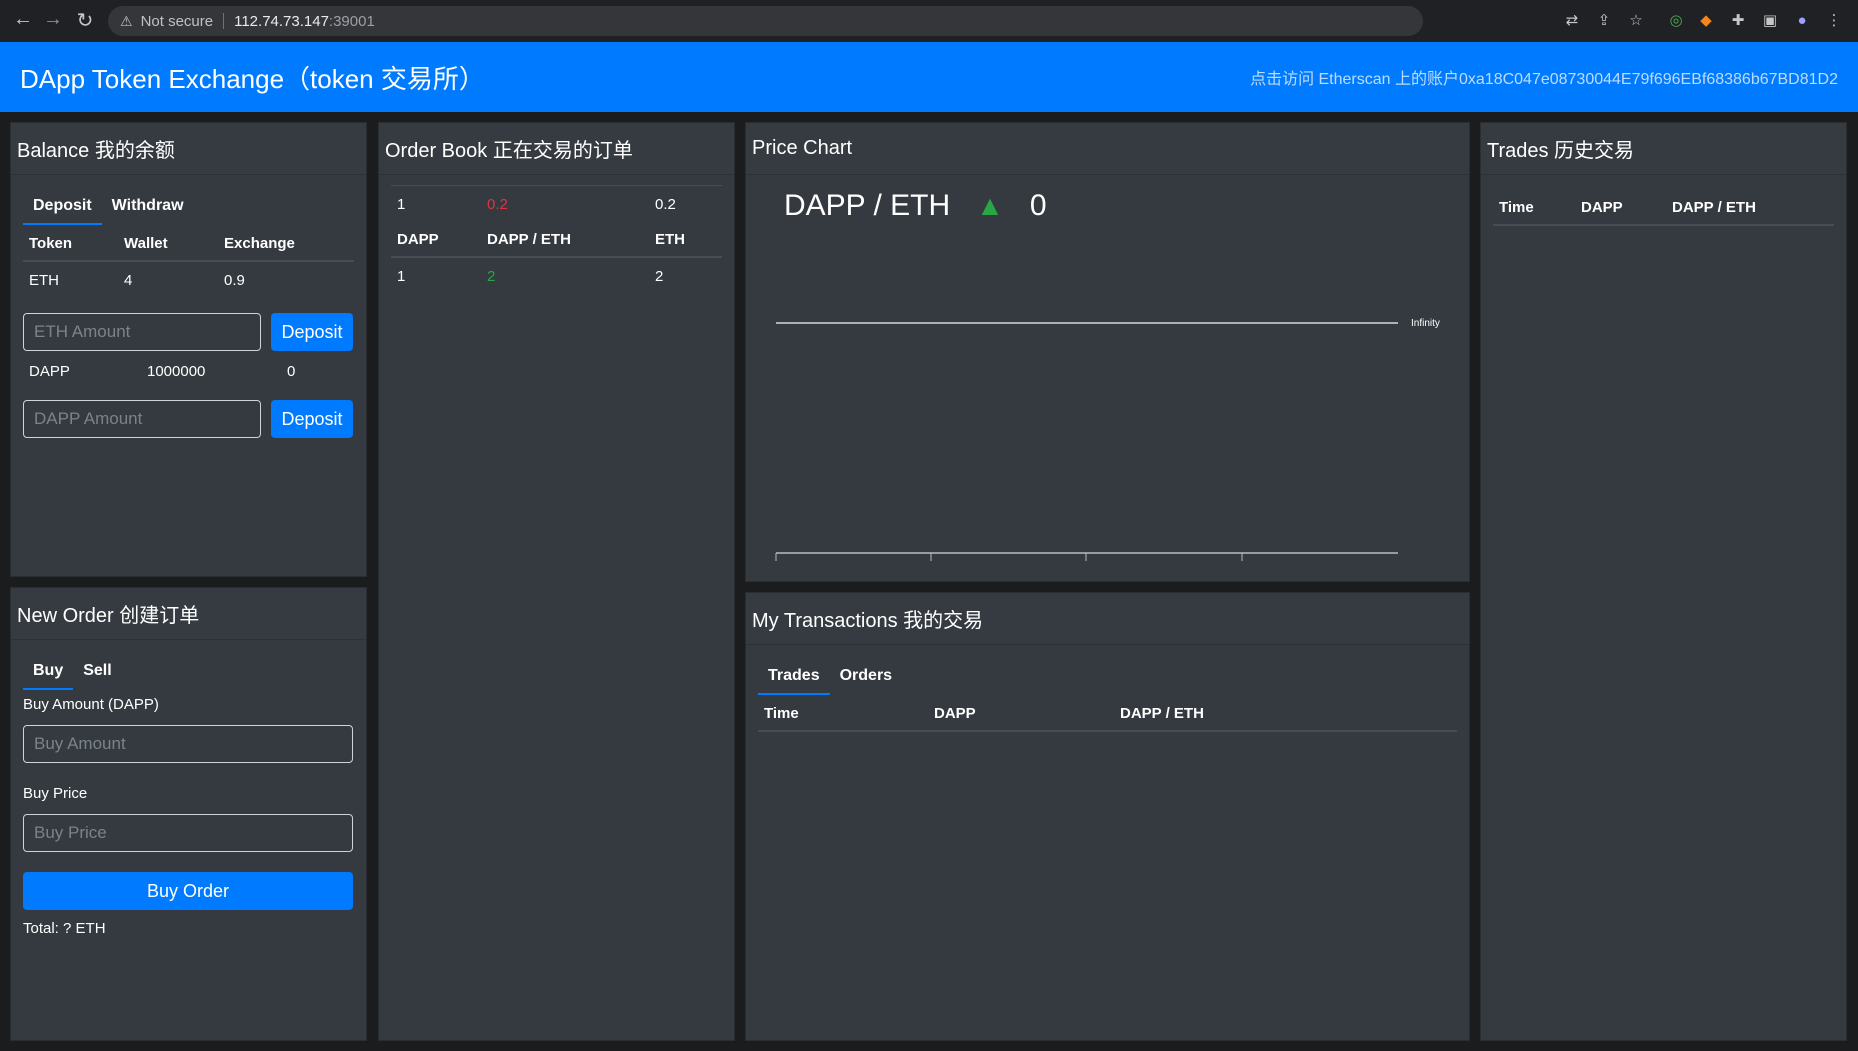 The image size is (1858, 1051). What do you see at coordinates (23, 19) in the screenshot?
I see `back-arrow-icon: ←` at bounding box center [23, 19].